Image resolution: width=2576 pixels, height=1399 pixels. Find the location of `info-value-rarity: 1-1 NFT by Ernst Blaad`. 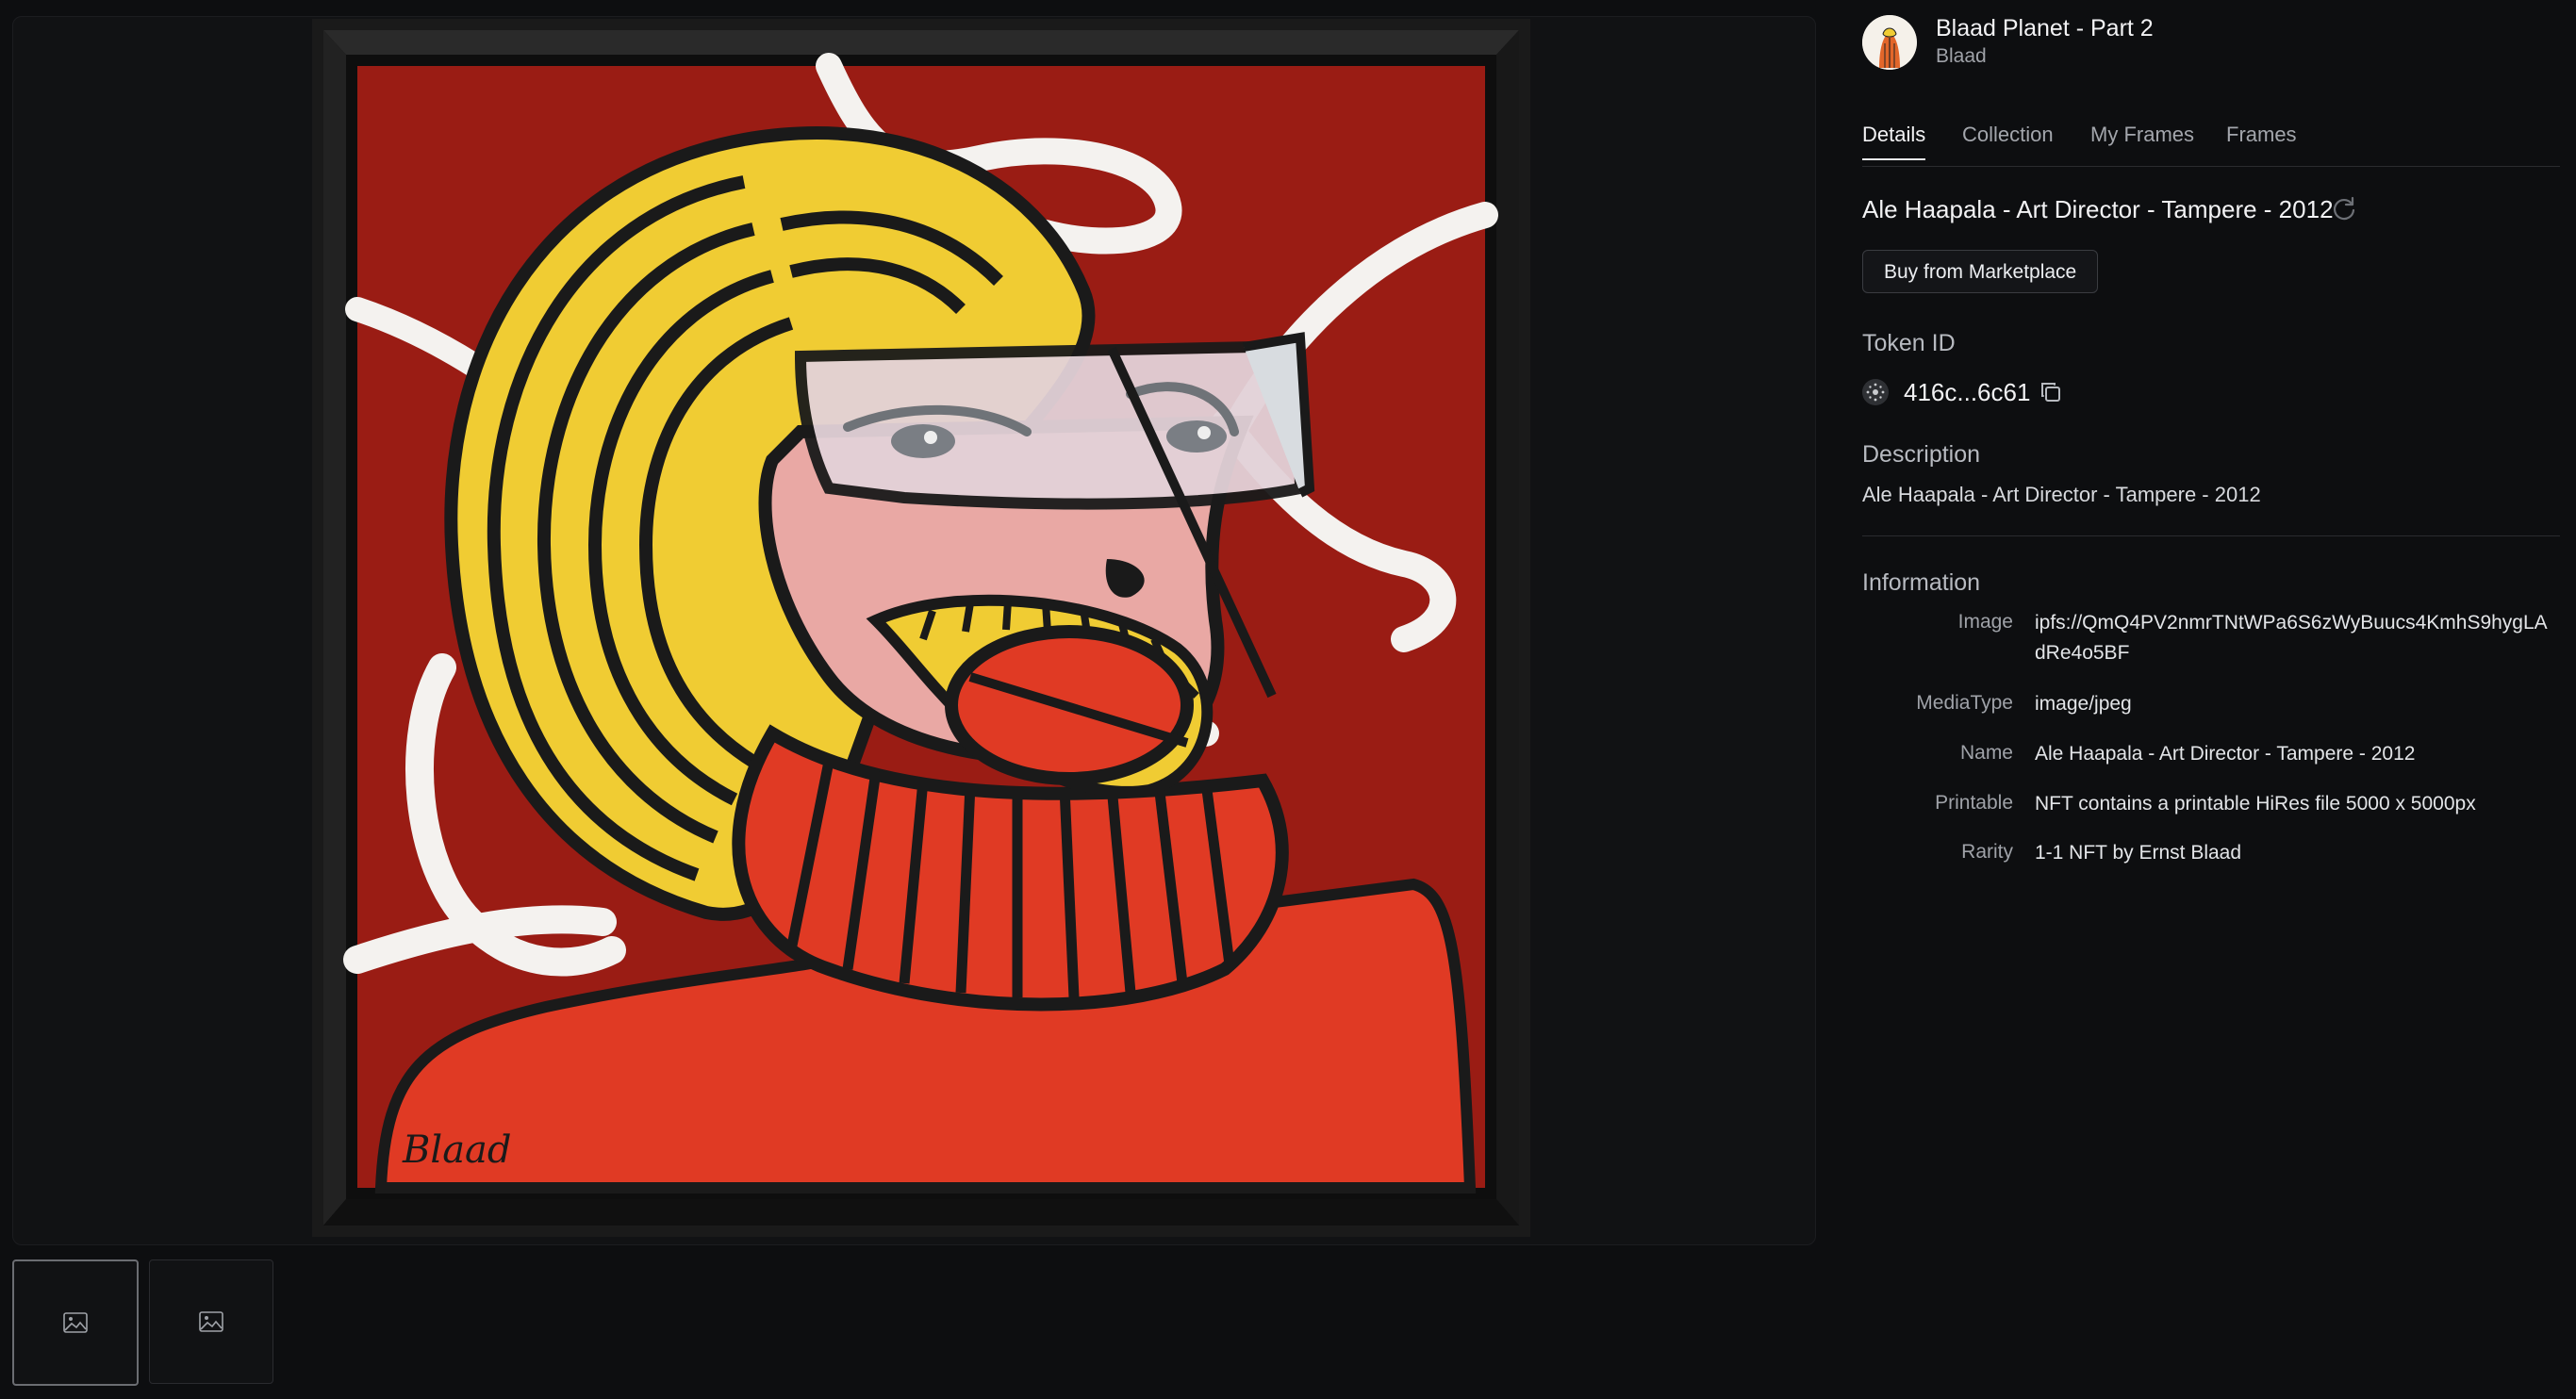

info-value-rarity: 1-1 NFT by Ernst Blaad is located at coordinates (2138, 853).